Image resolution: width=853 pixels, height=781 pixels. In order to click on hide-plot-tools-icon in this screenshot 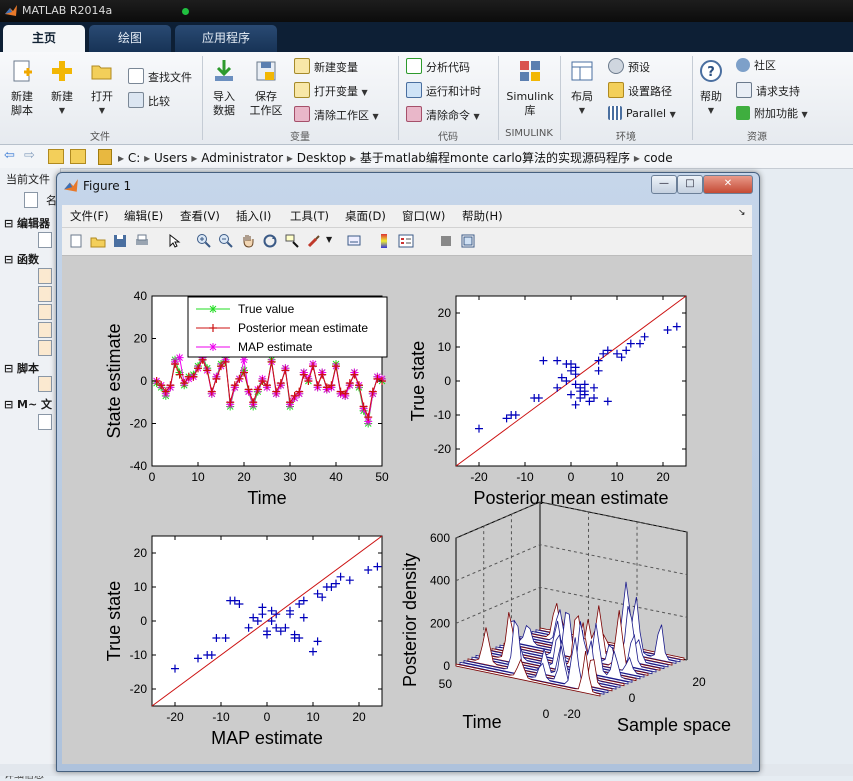, I will do `click(446, 241)`.